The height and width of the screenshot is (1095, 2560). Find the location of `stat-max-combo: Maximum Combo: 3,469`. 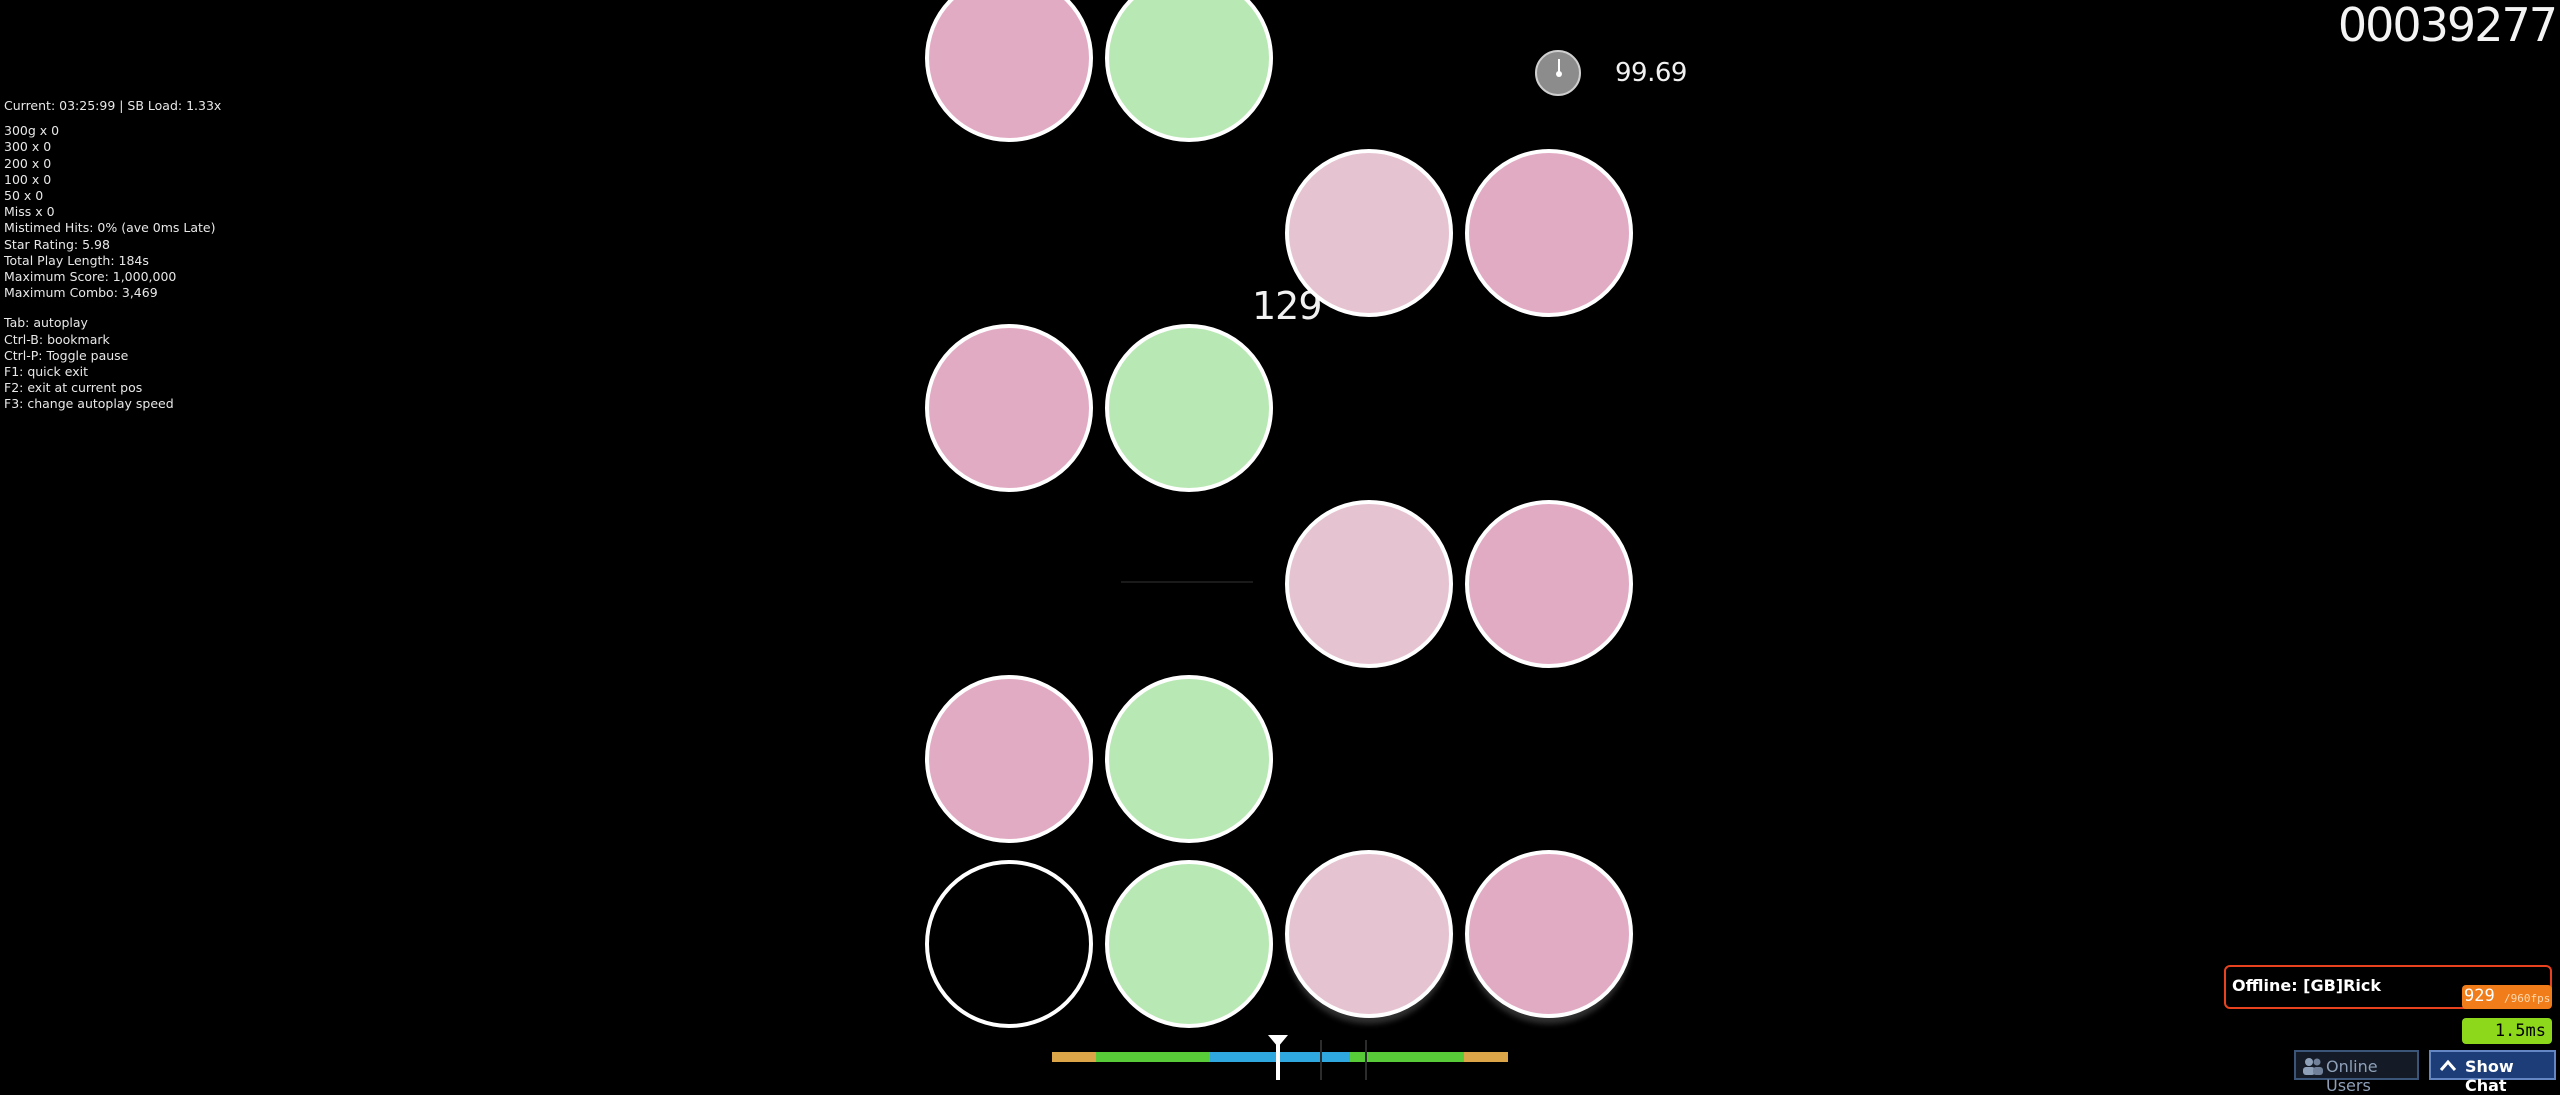

stat-max-combo: Maximum Combo: 3,469 is located at coordinates (81, 293).